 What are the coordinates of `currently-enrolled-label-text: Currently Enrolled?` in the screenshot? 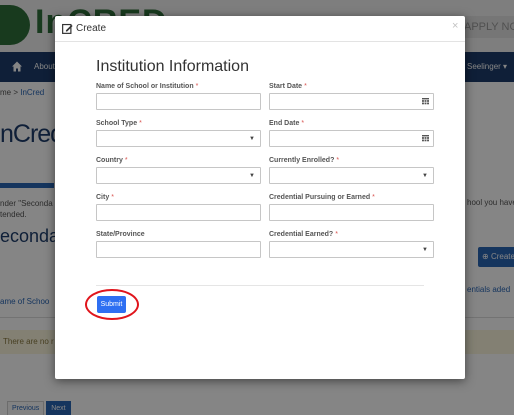 It's located at (302, 160).